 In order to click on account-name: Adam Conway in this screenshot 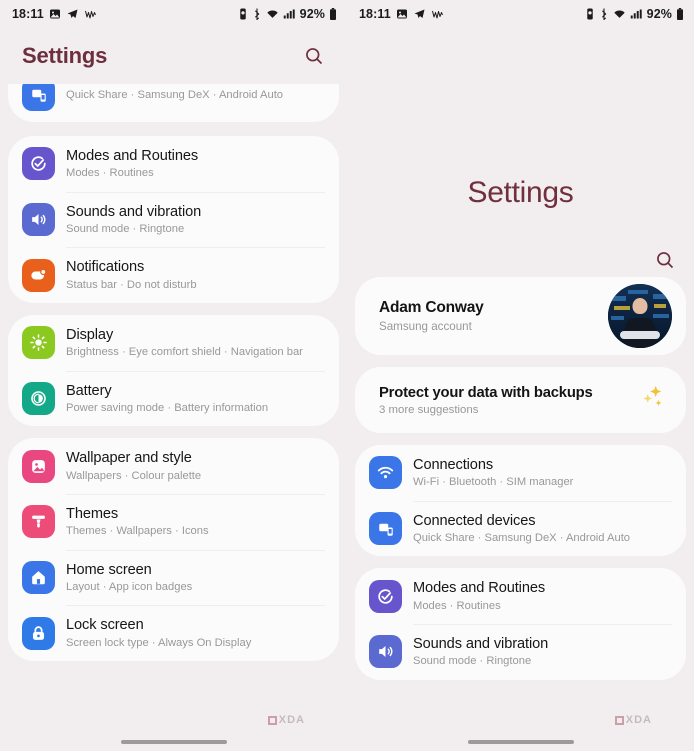, I will do `click(431, 307)`.